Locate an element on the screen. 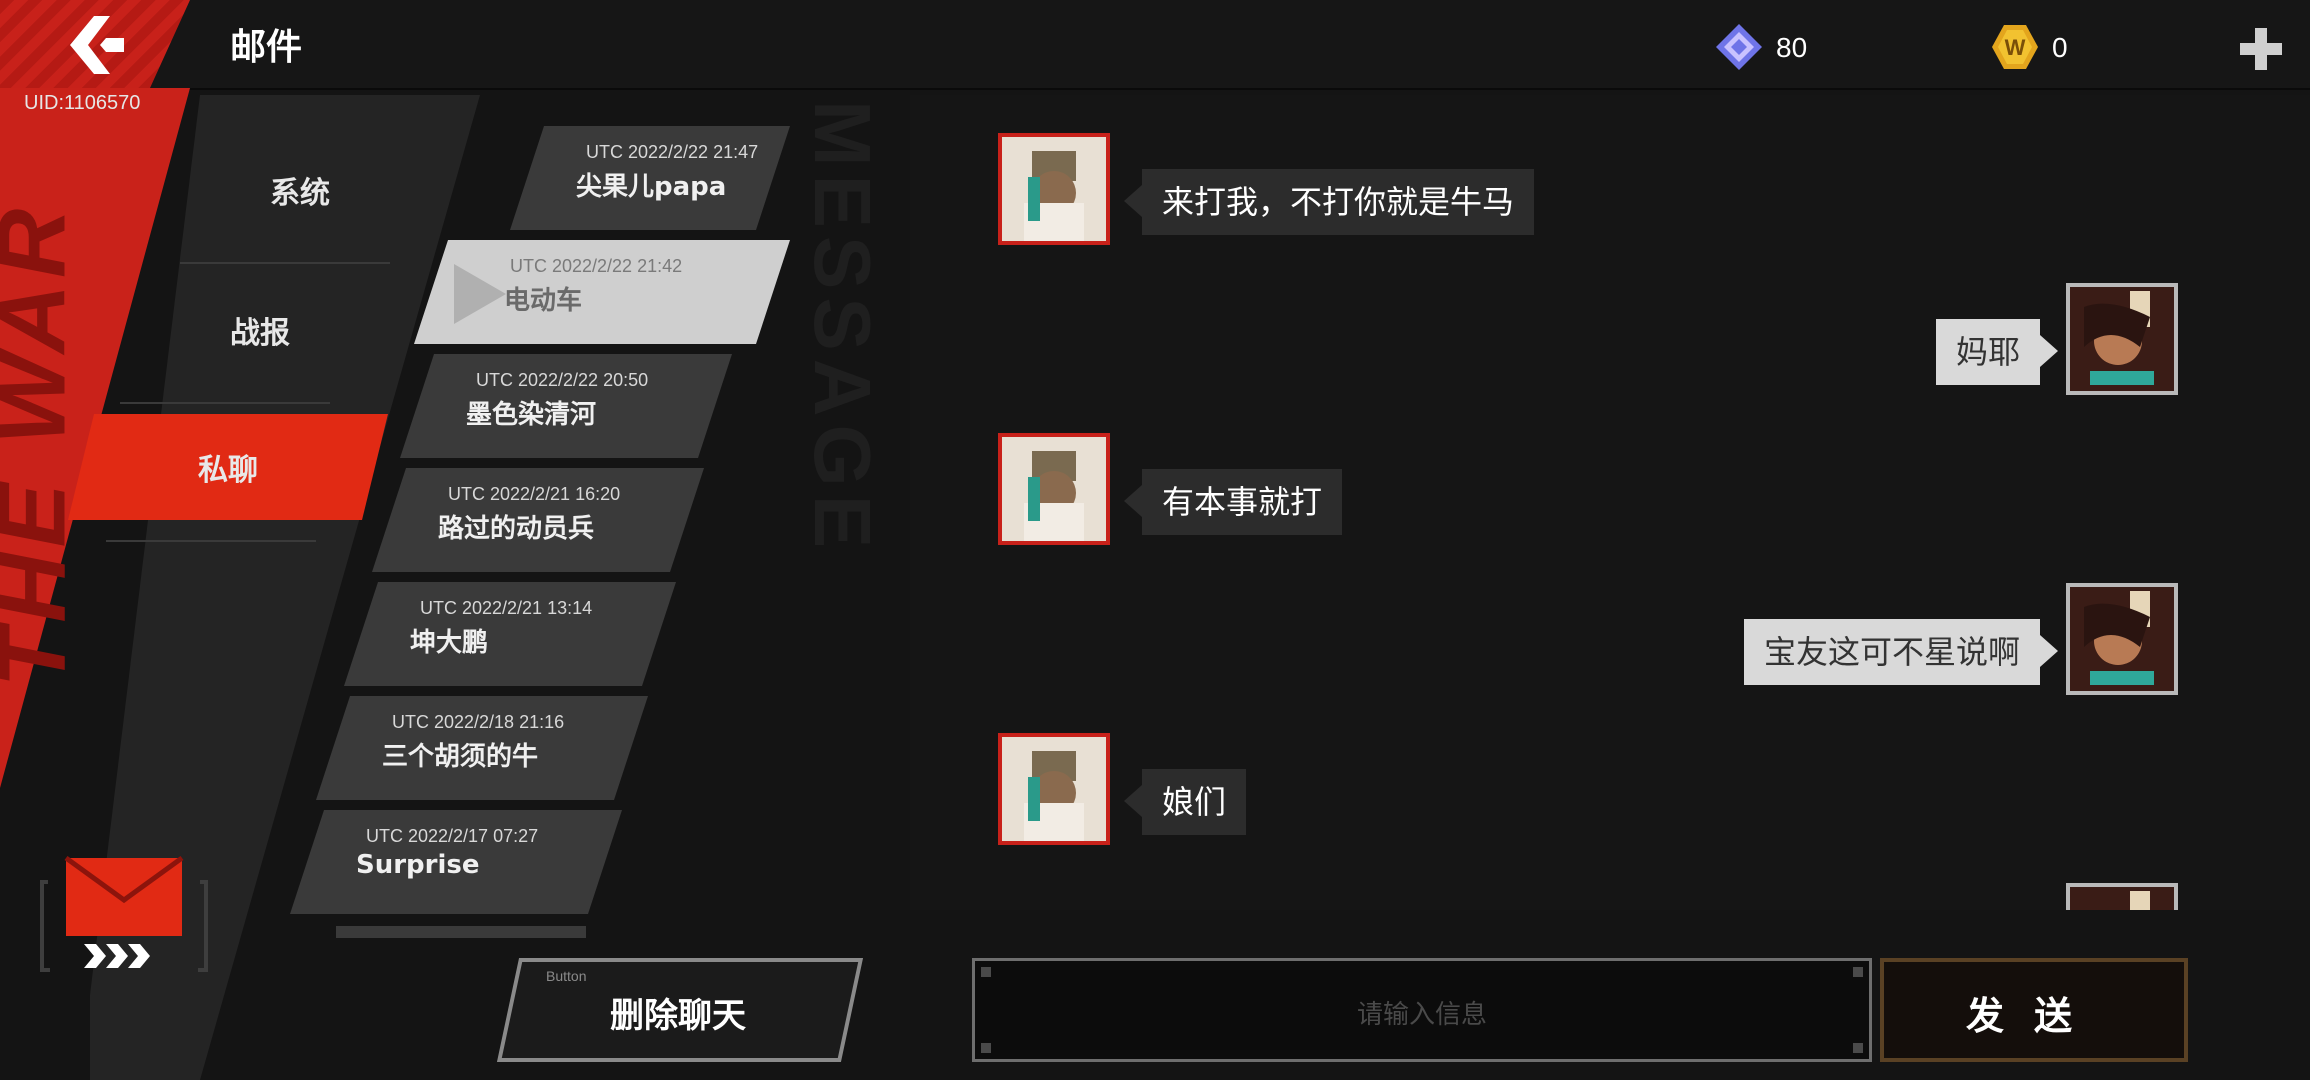 This screenshot has width=2310, height=1080. delete-button-caption: Button is located at coordinates (566, 976).